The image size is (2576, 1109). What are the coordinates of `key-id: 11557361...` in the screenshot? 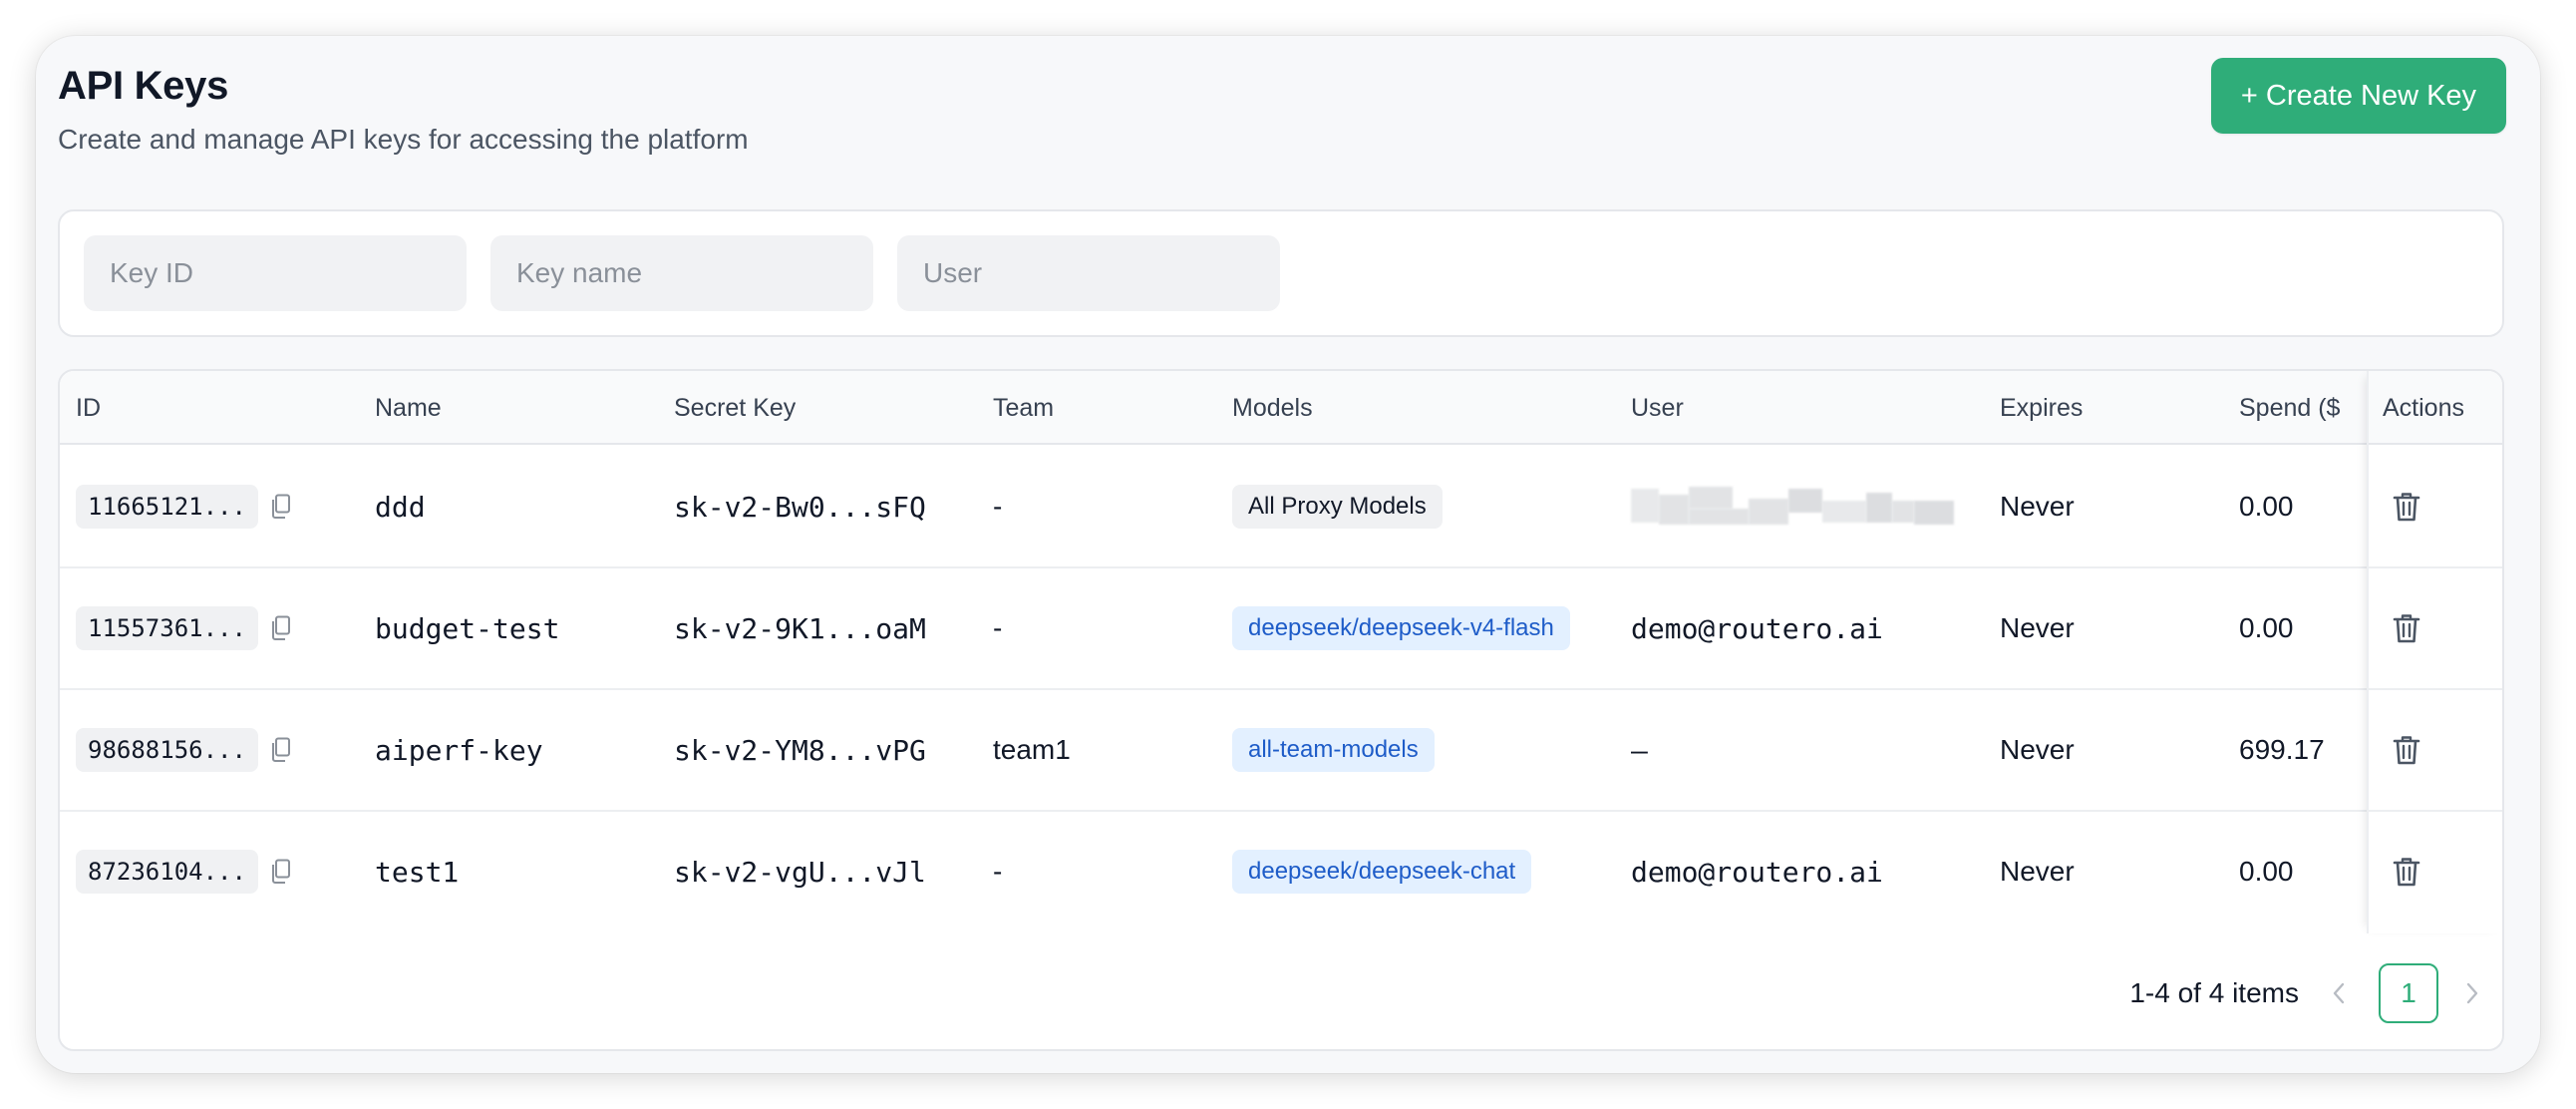 It's located at (167, 628).